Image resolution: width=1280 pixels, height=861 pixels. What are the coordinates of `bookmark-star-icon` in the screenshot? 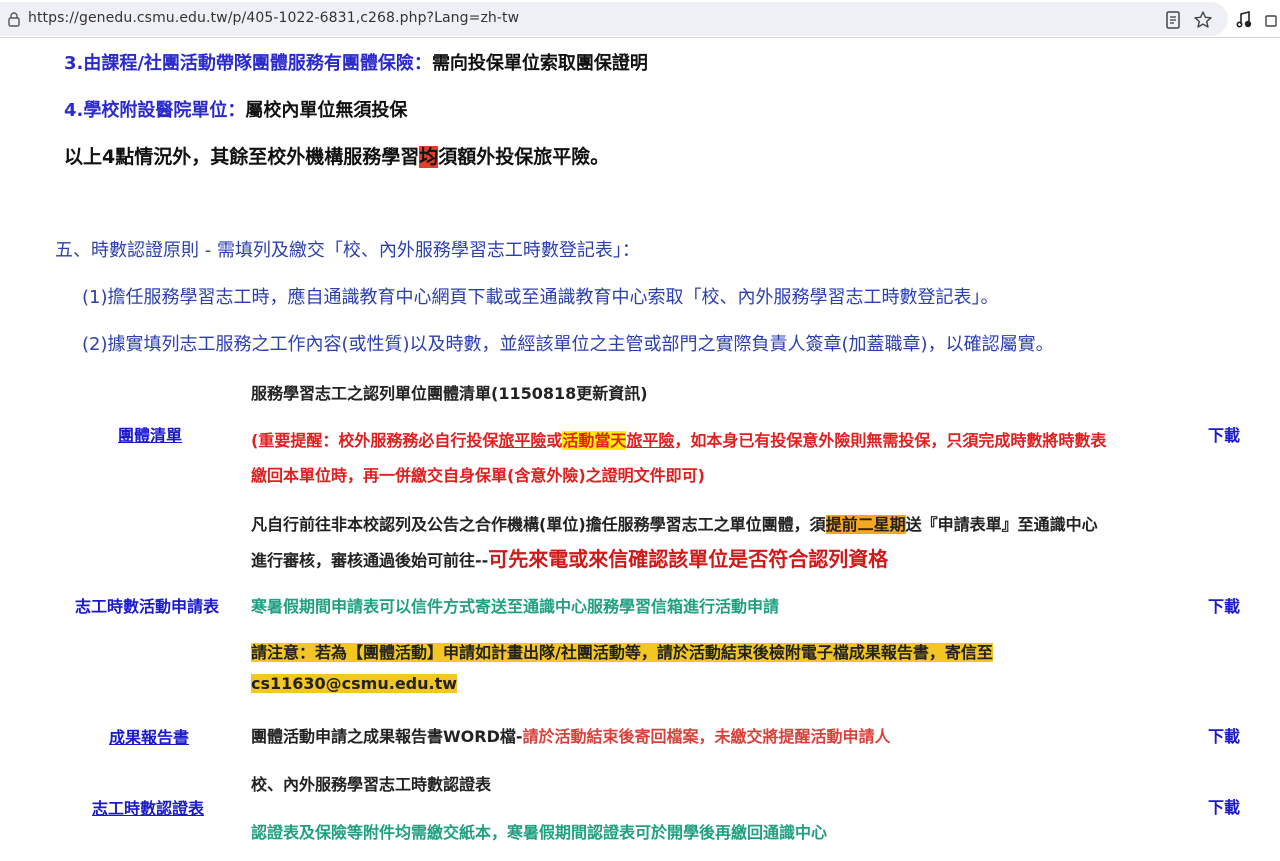 It's located at (1203, 20).